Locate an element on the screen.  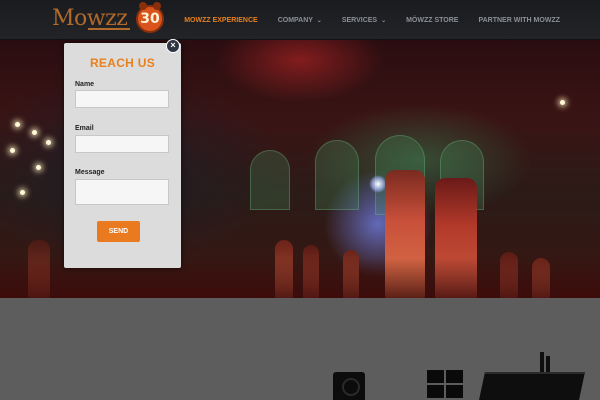
mixer-icon is located at coordinates (532, 376).